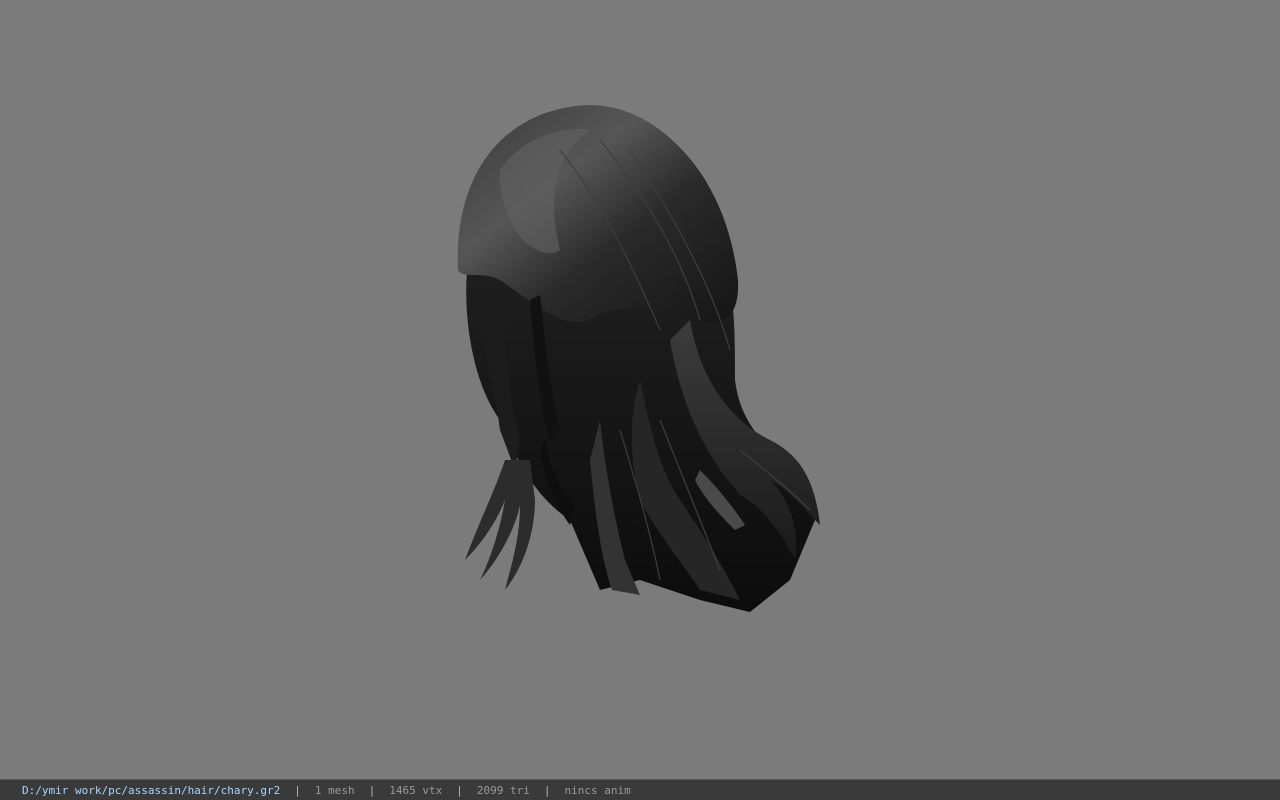 The image size is (1280, 800). What do you see at coordinates (597, 790) in the screenshot?
I see `animation-status-text: nincs anim` at bounding box center [597, 790].